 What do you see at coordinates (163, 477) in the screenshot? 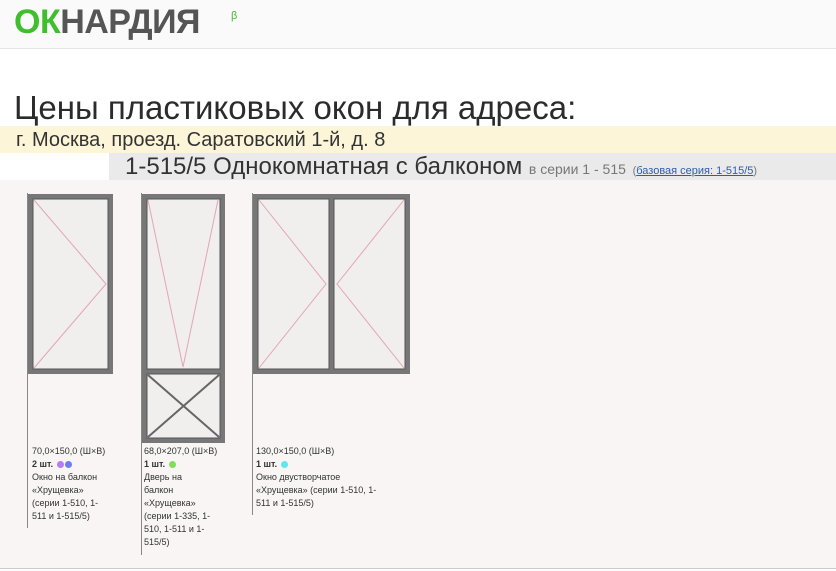
I see `item-desc-1: Дверь на` at bounding box center [163, 477].